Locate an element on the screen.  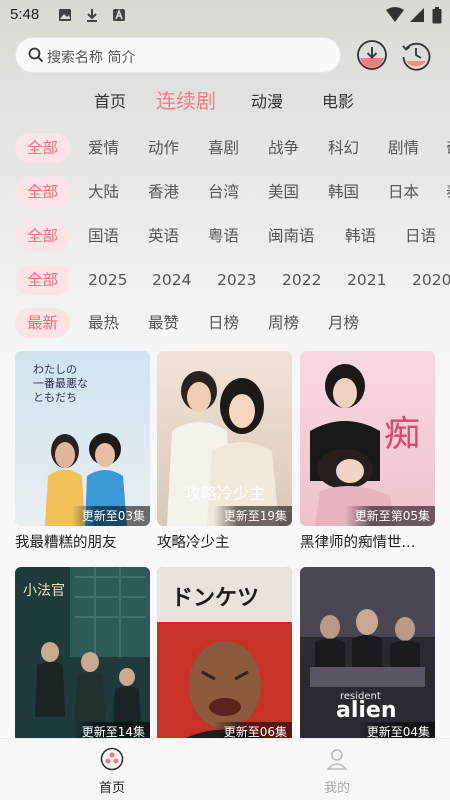
language-chip: 粤语 is located at coordinates (223, 236).